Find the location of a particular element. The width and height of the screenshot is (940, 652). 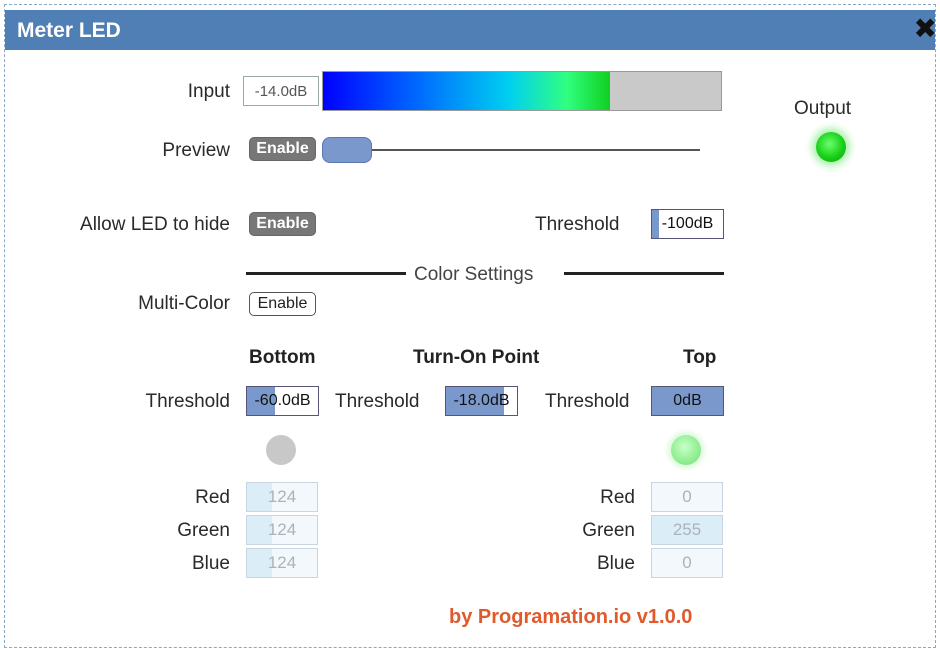

bottom-threshold-field: -60.0dB is located at coordinates (282, 401).